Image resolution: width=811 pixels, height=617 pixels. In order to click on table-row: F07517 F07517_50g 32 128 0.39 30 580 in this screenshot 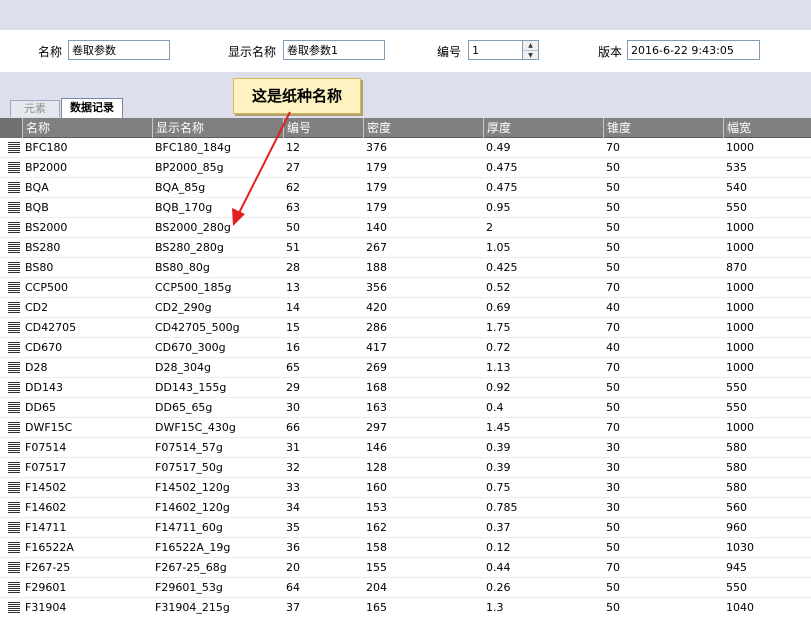, I will do `click(405, 468)`.